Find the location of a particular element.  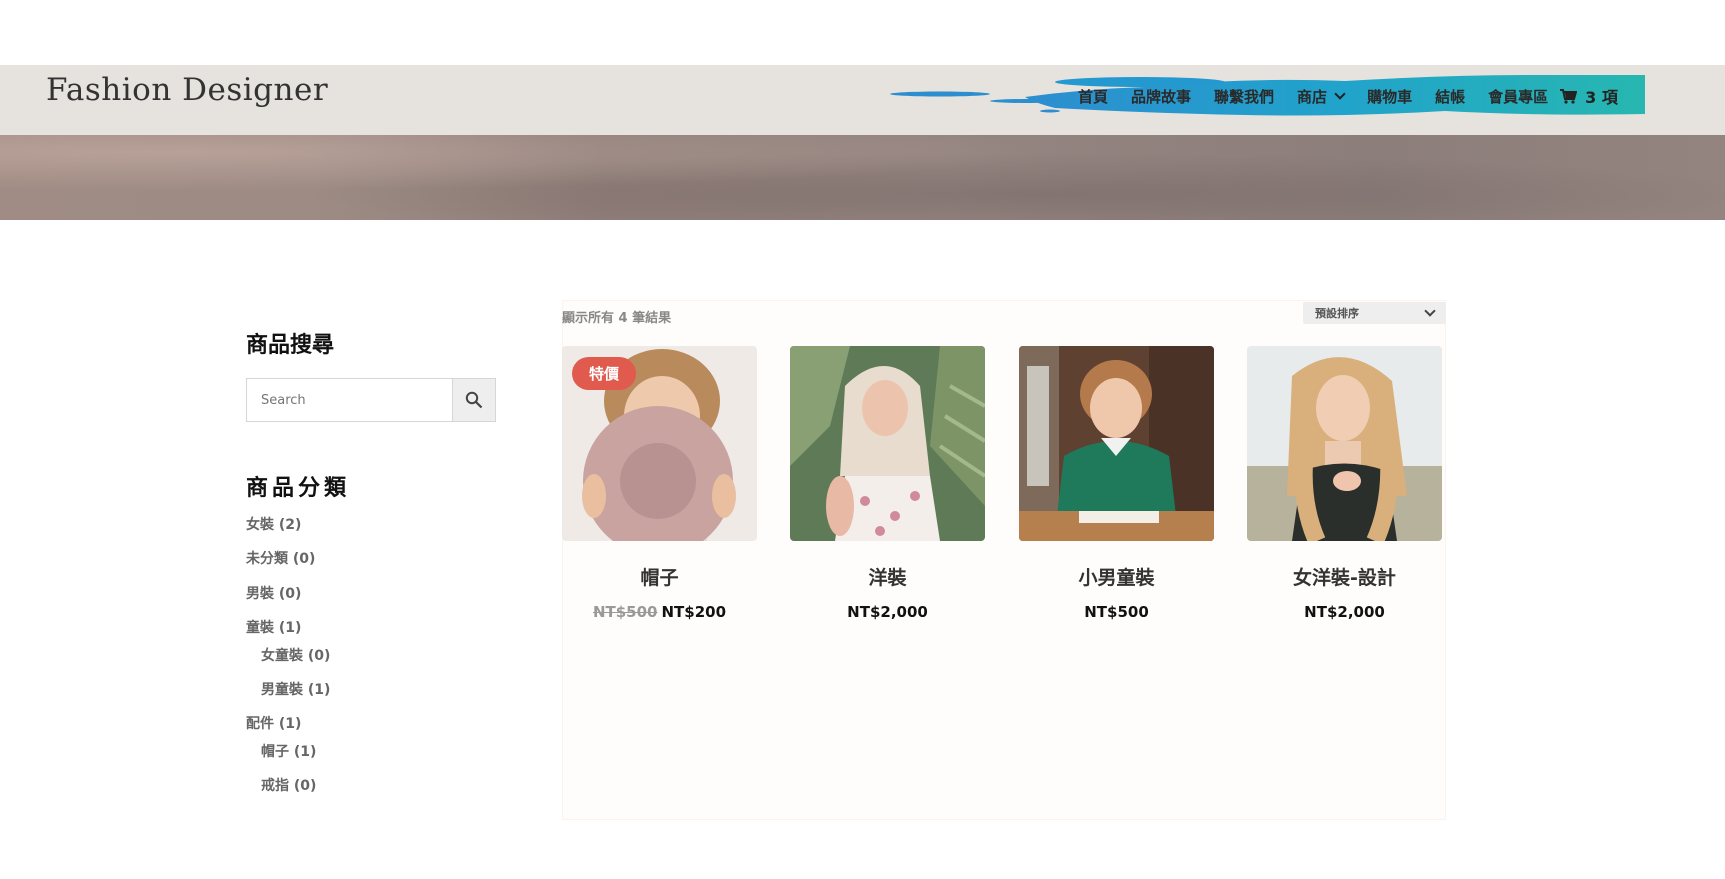

hero-texture is located at coordinates (862, 177).